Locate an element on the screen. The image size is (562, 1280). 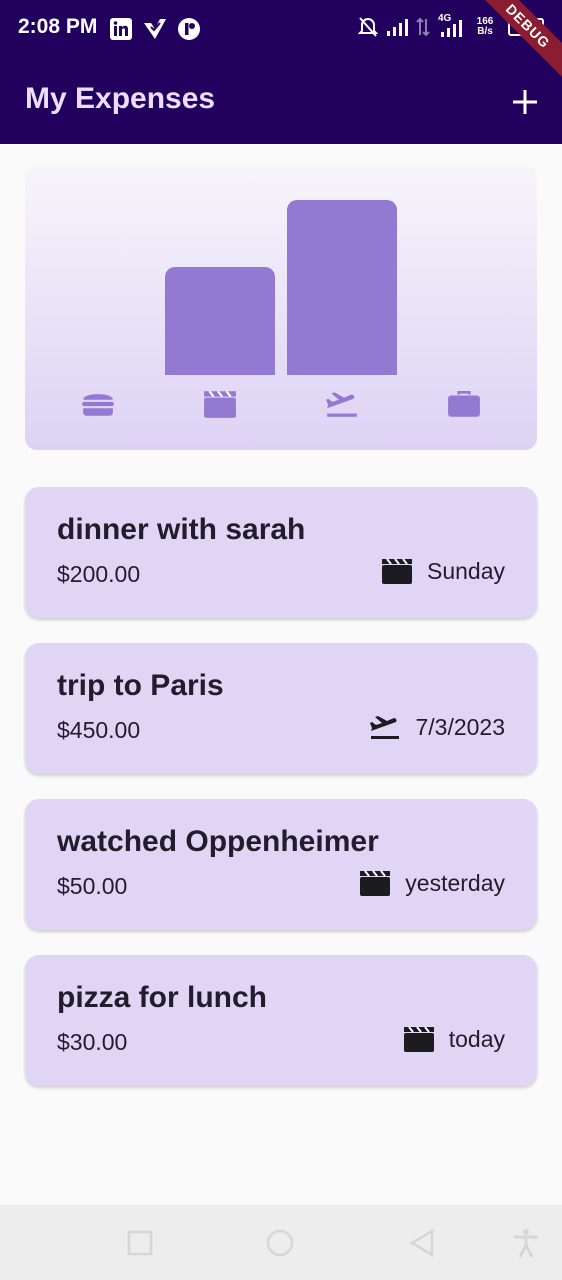
home-button is located at coordinates (280, 1243).